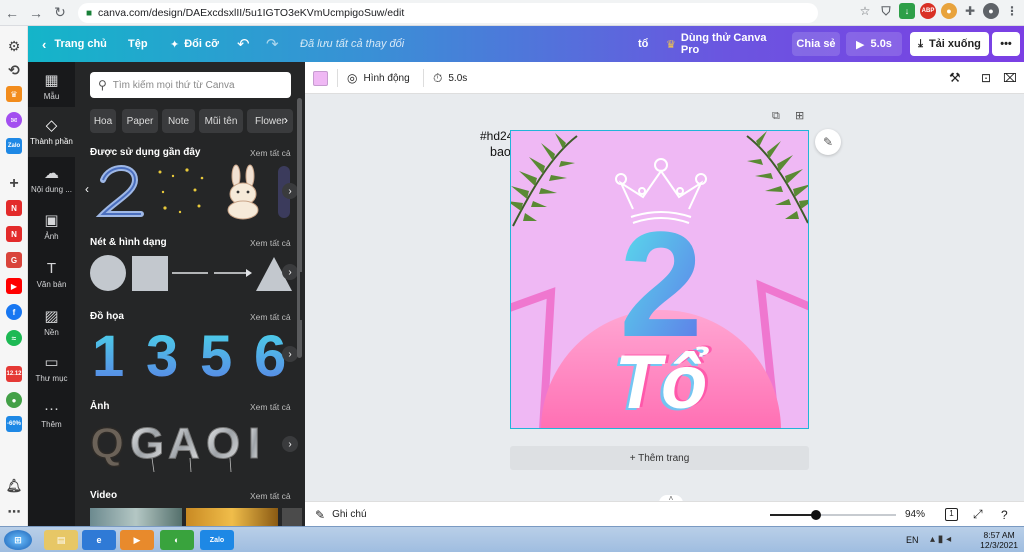 Image resolution: width=1024 pixels, height=552 pixels. What do you see at coordinates (949, 11) in the screenshot?
I see `color-picker-icon: ●` at bounding box center [949, 11].